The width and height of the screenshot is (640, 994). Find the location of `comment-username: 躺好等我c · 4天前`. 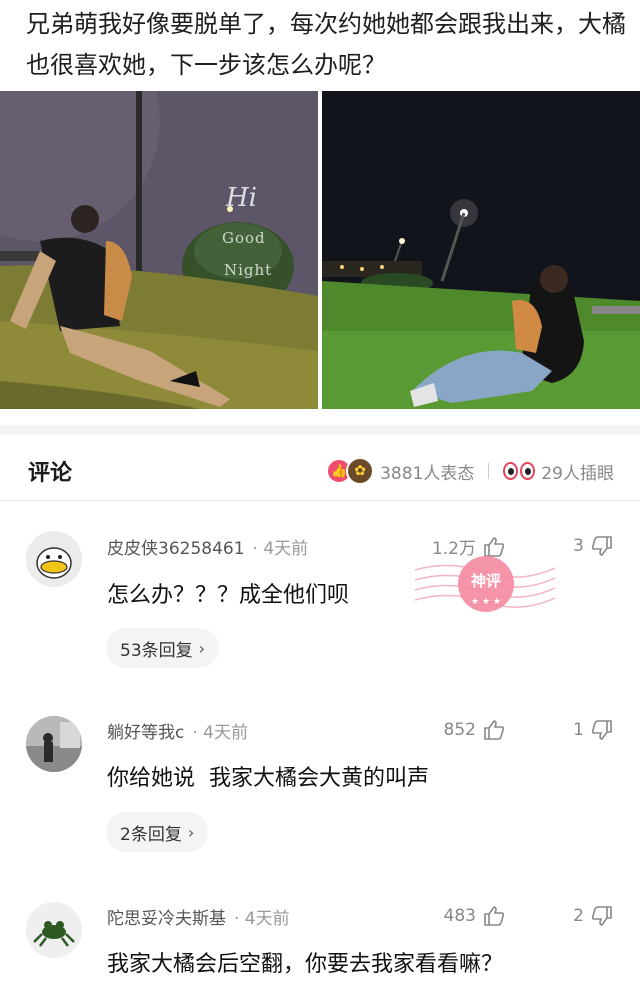

comment-username: 躺好等我c · 4天前 is located at coordinates (177, 730).